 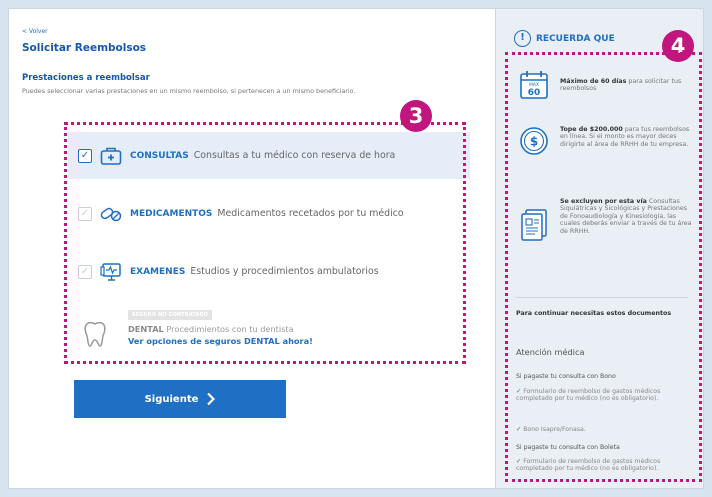 What do you see at coordinates (35, 31) in the screenshot?
I see `back-link: < Volver` at bounding box center [35, 31].